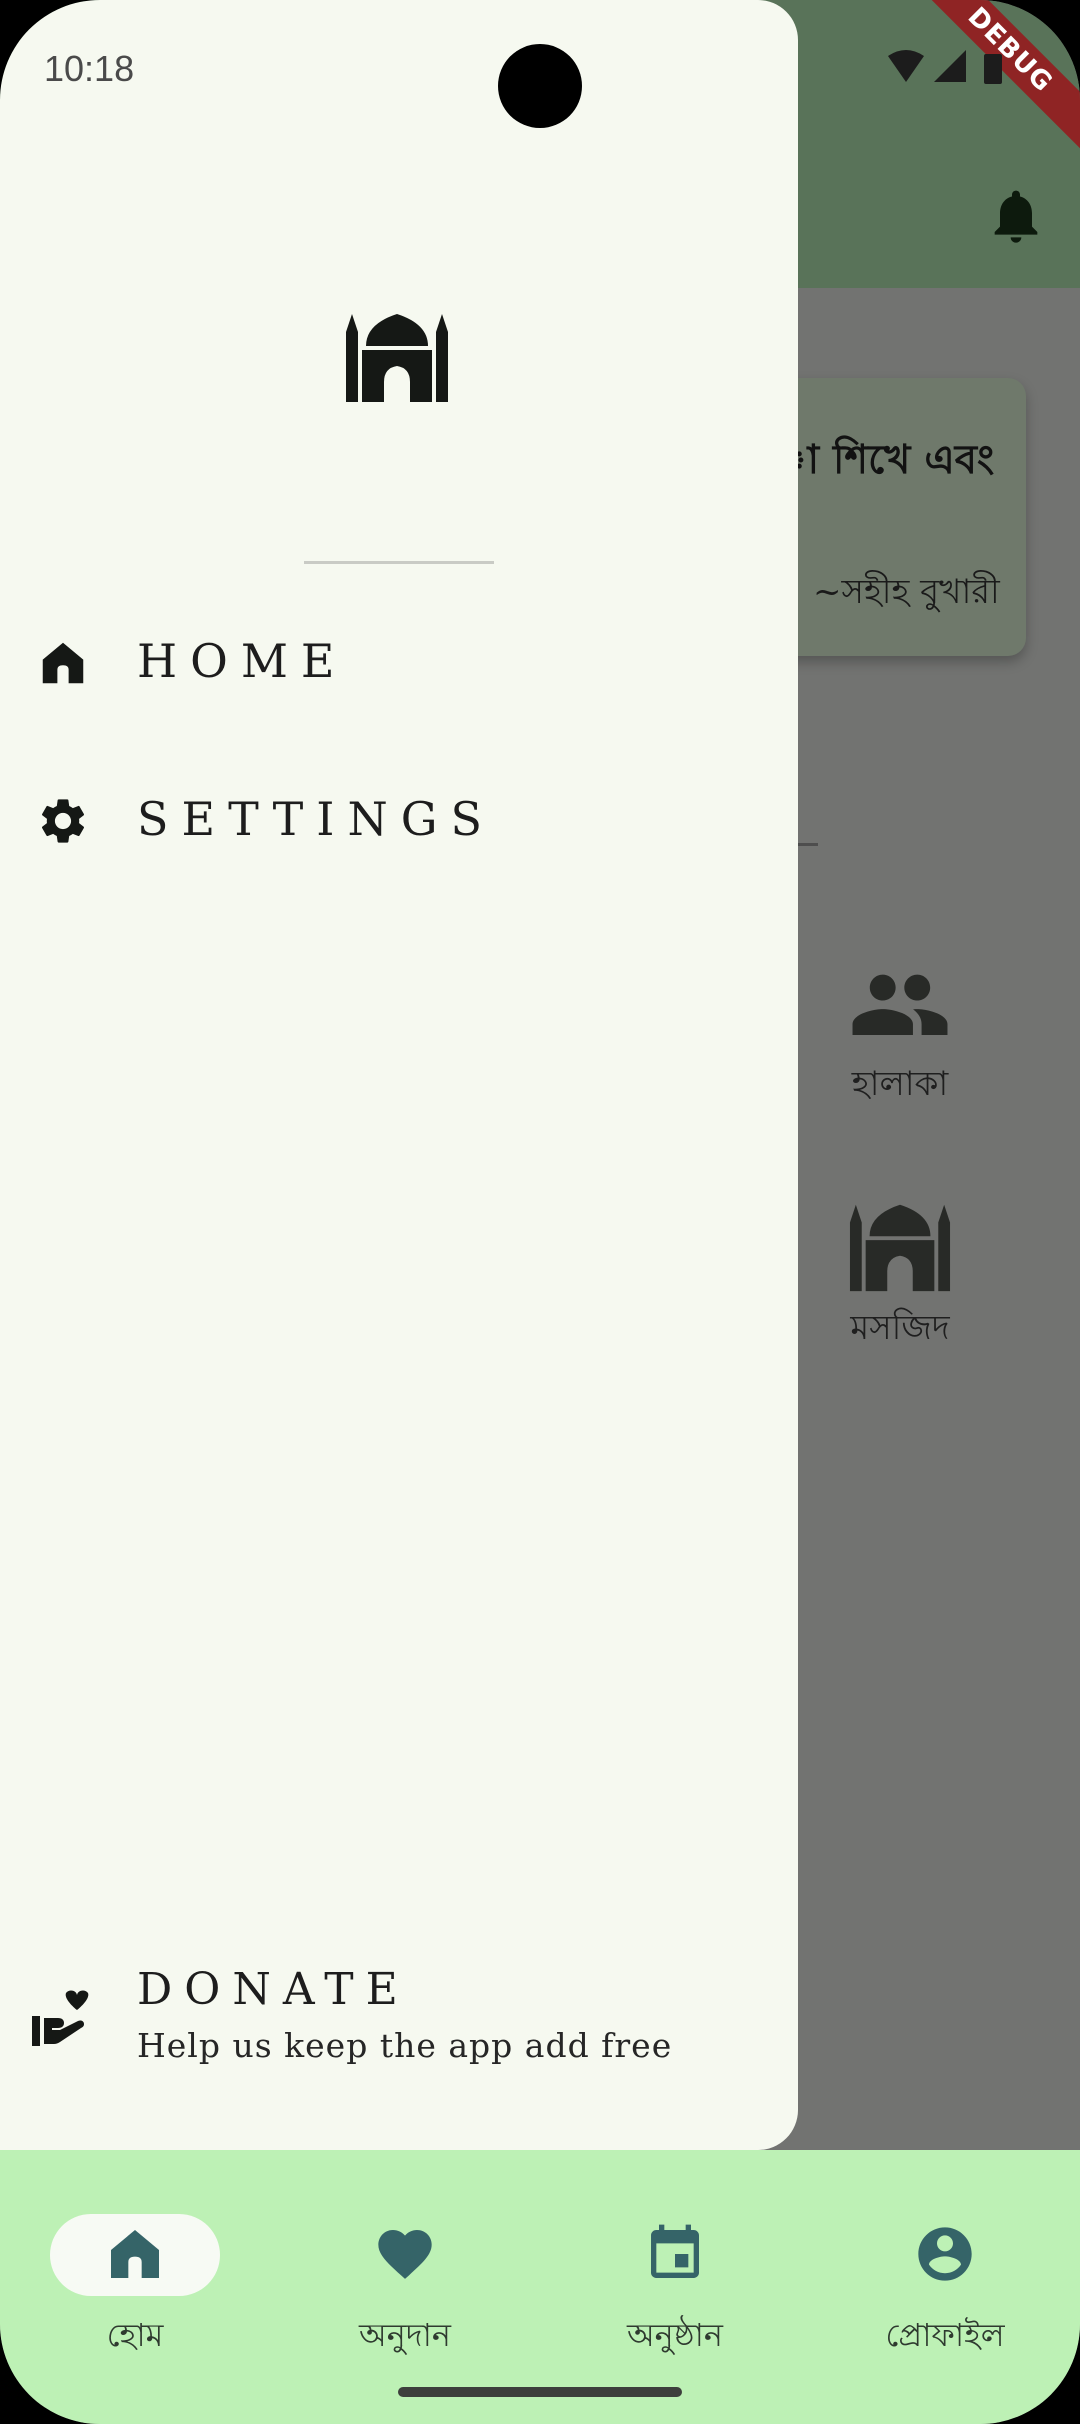 The width and height of the screenshot is (1080, 2424). I want to click on drawer-item-label: SETTINGS, so click(316, 819).